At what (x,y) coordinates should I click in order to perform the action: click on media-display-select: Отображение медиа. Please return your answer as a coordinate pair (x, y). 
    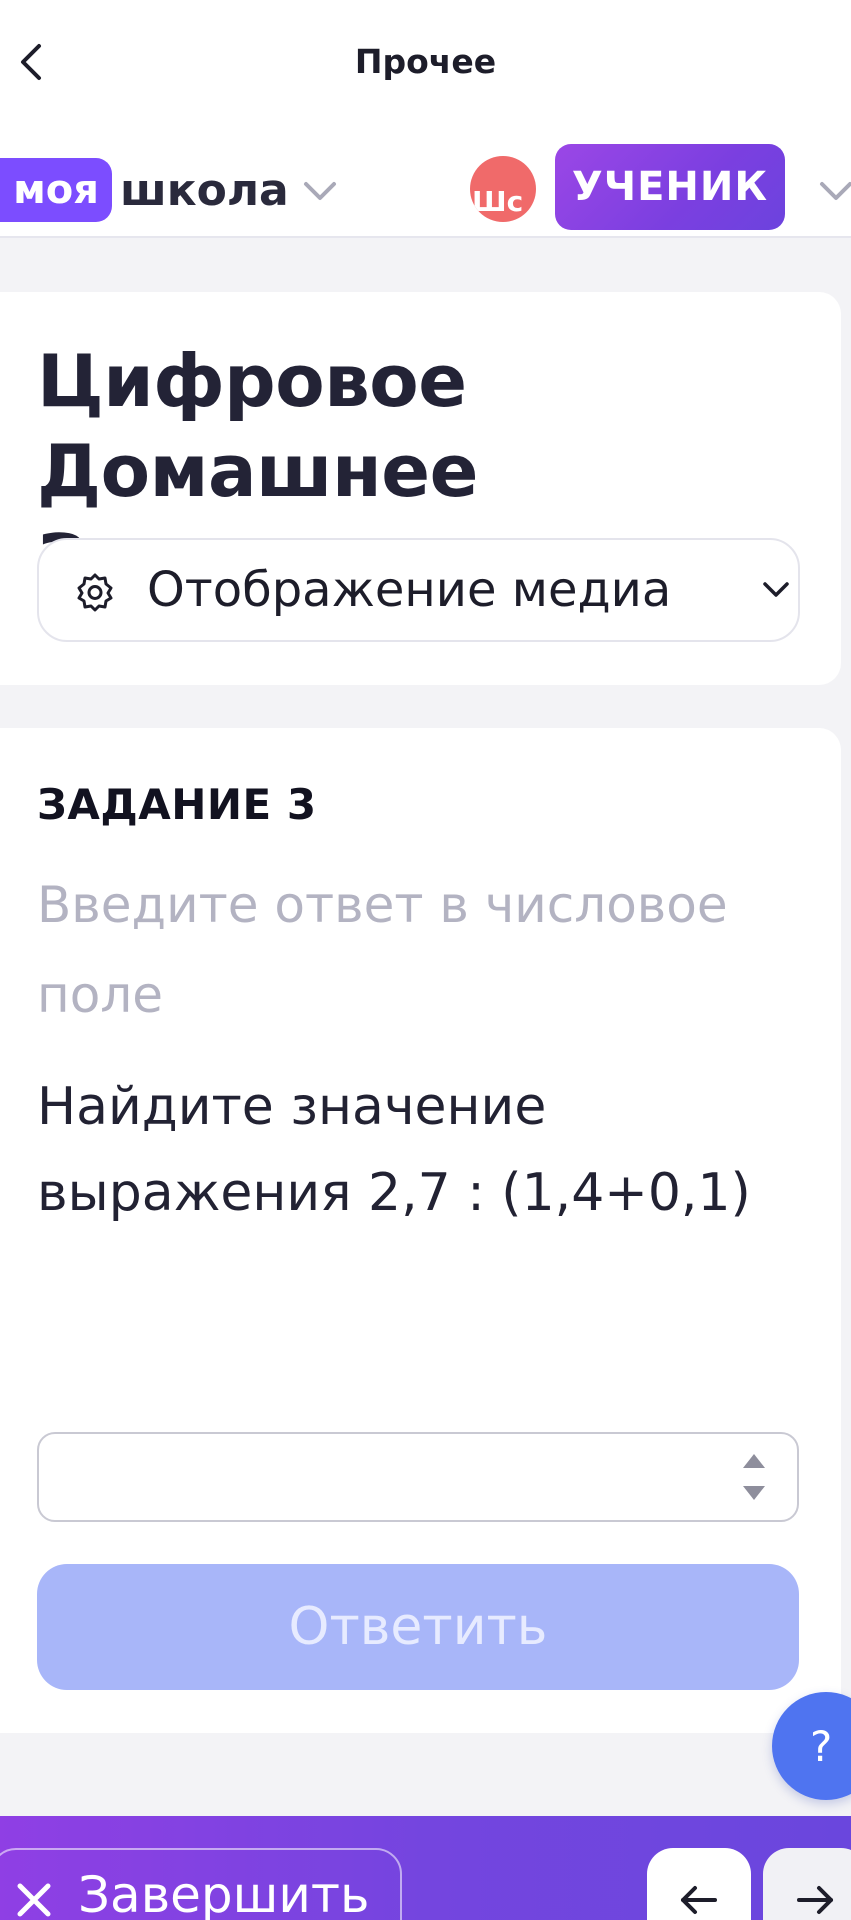
    Looking at the image, I should click on (418, 590).